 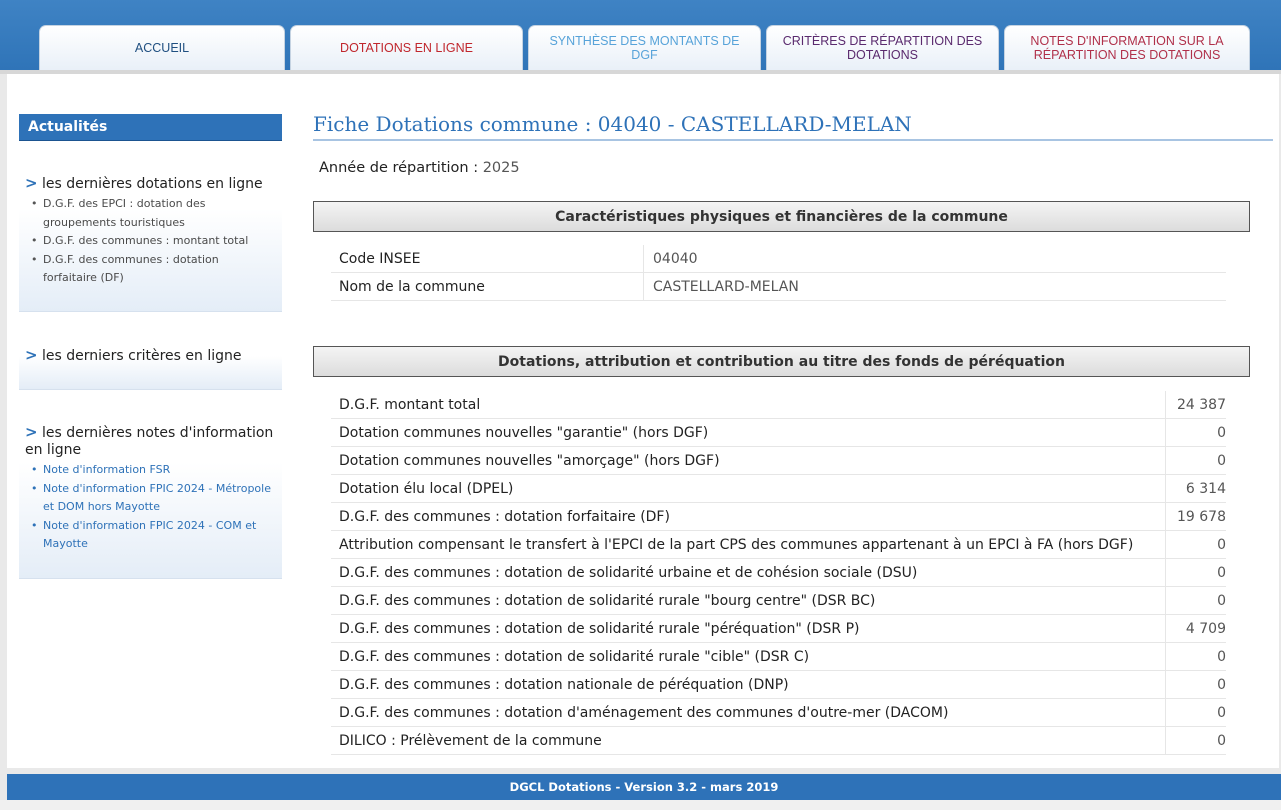 What do you see at coordinates (426, 488) in the screenshot?
I see `row-label: Dotation élu local (DPEL)` at bounding box center [426, 488].